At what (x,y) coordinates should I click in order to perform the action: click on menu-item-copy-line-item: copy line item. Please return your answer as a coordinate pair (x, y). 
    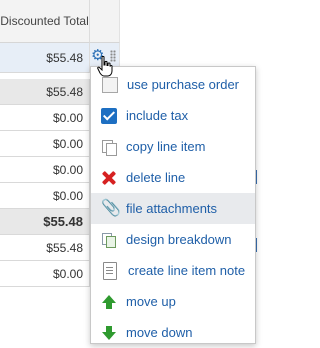
    Looking at the image, I should click on (173, 146).